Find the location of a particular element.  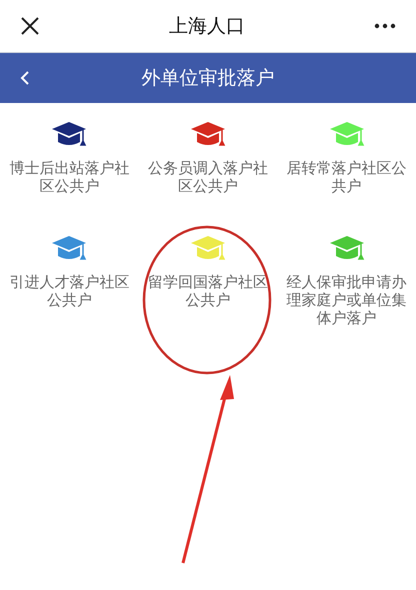

app-title: 上海人口 is located at coordinates (207, 26).